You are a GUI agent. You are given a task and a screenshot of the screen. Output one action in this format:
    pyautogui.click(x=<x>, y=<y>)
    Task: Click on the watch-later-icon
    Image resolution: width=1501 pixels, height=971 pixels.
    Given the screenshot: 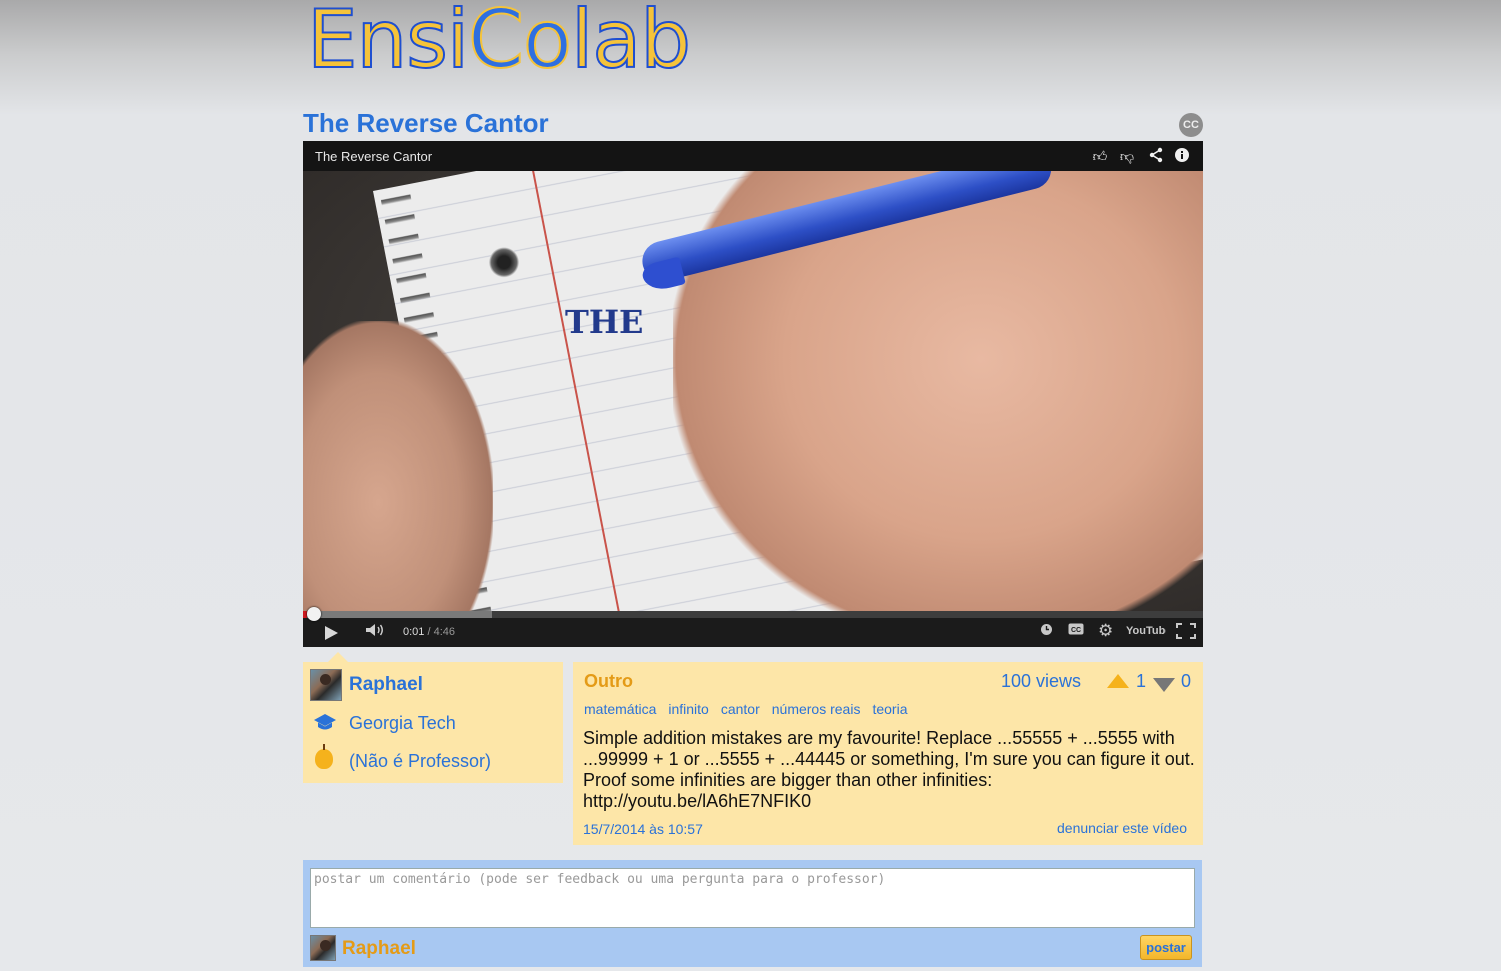 What is the action you would take?
    pyautogui.click(x=1046, y=631)
    